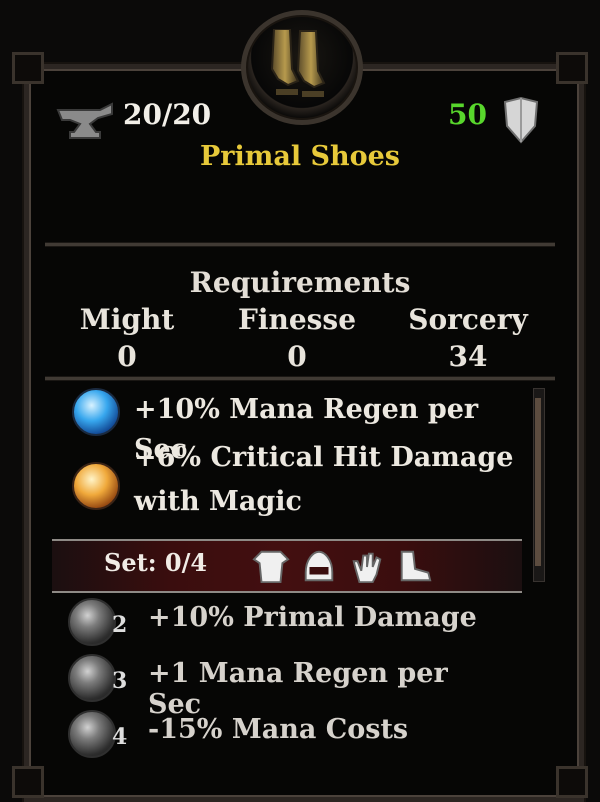  What do you see at coordinates (156, 562) in the screenshot?
I see `set-progress: Set: 0/4` at bounding box center [156, 562].